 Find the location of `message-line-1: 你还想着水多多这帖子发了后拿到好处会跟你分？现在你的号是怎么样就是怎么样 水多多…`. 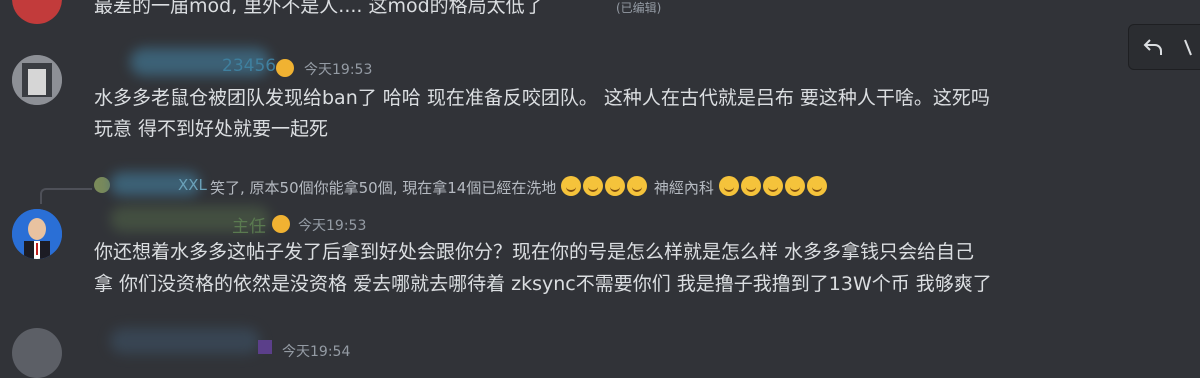

message-line-1: 你还想着水多多这帖子发了后拿到好处会跟你分？现在你的号是怎么样就是怎么样 水多多… is located at coordinates (534, 252).